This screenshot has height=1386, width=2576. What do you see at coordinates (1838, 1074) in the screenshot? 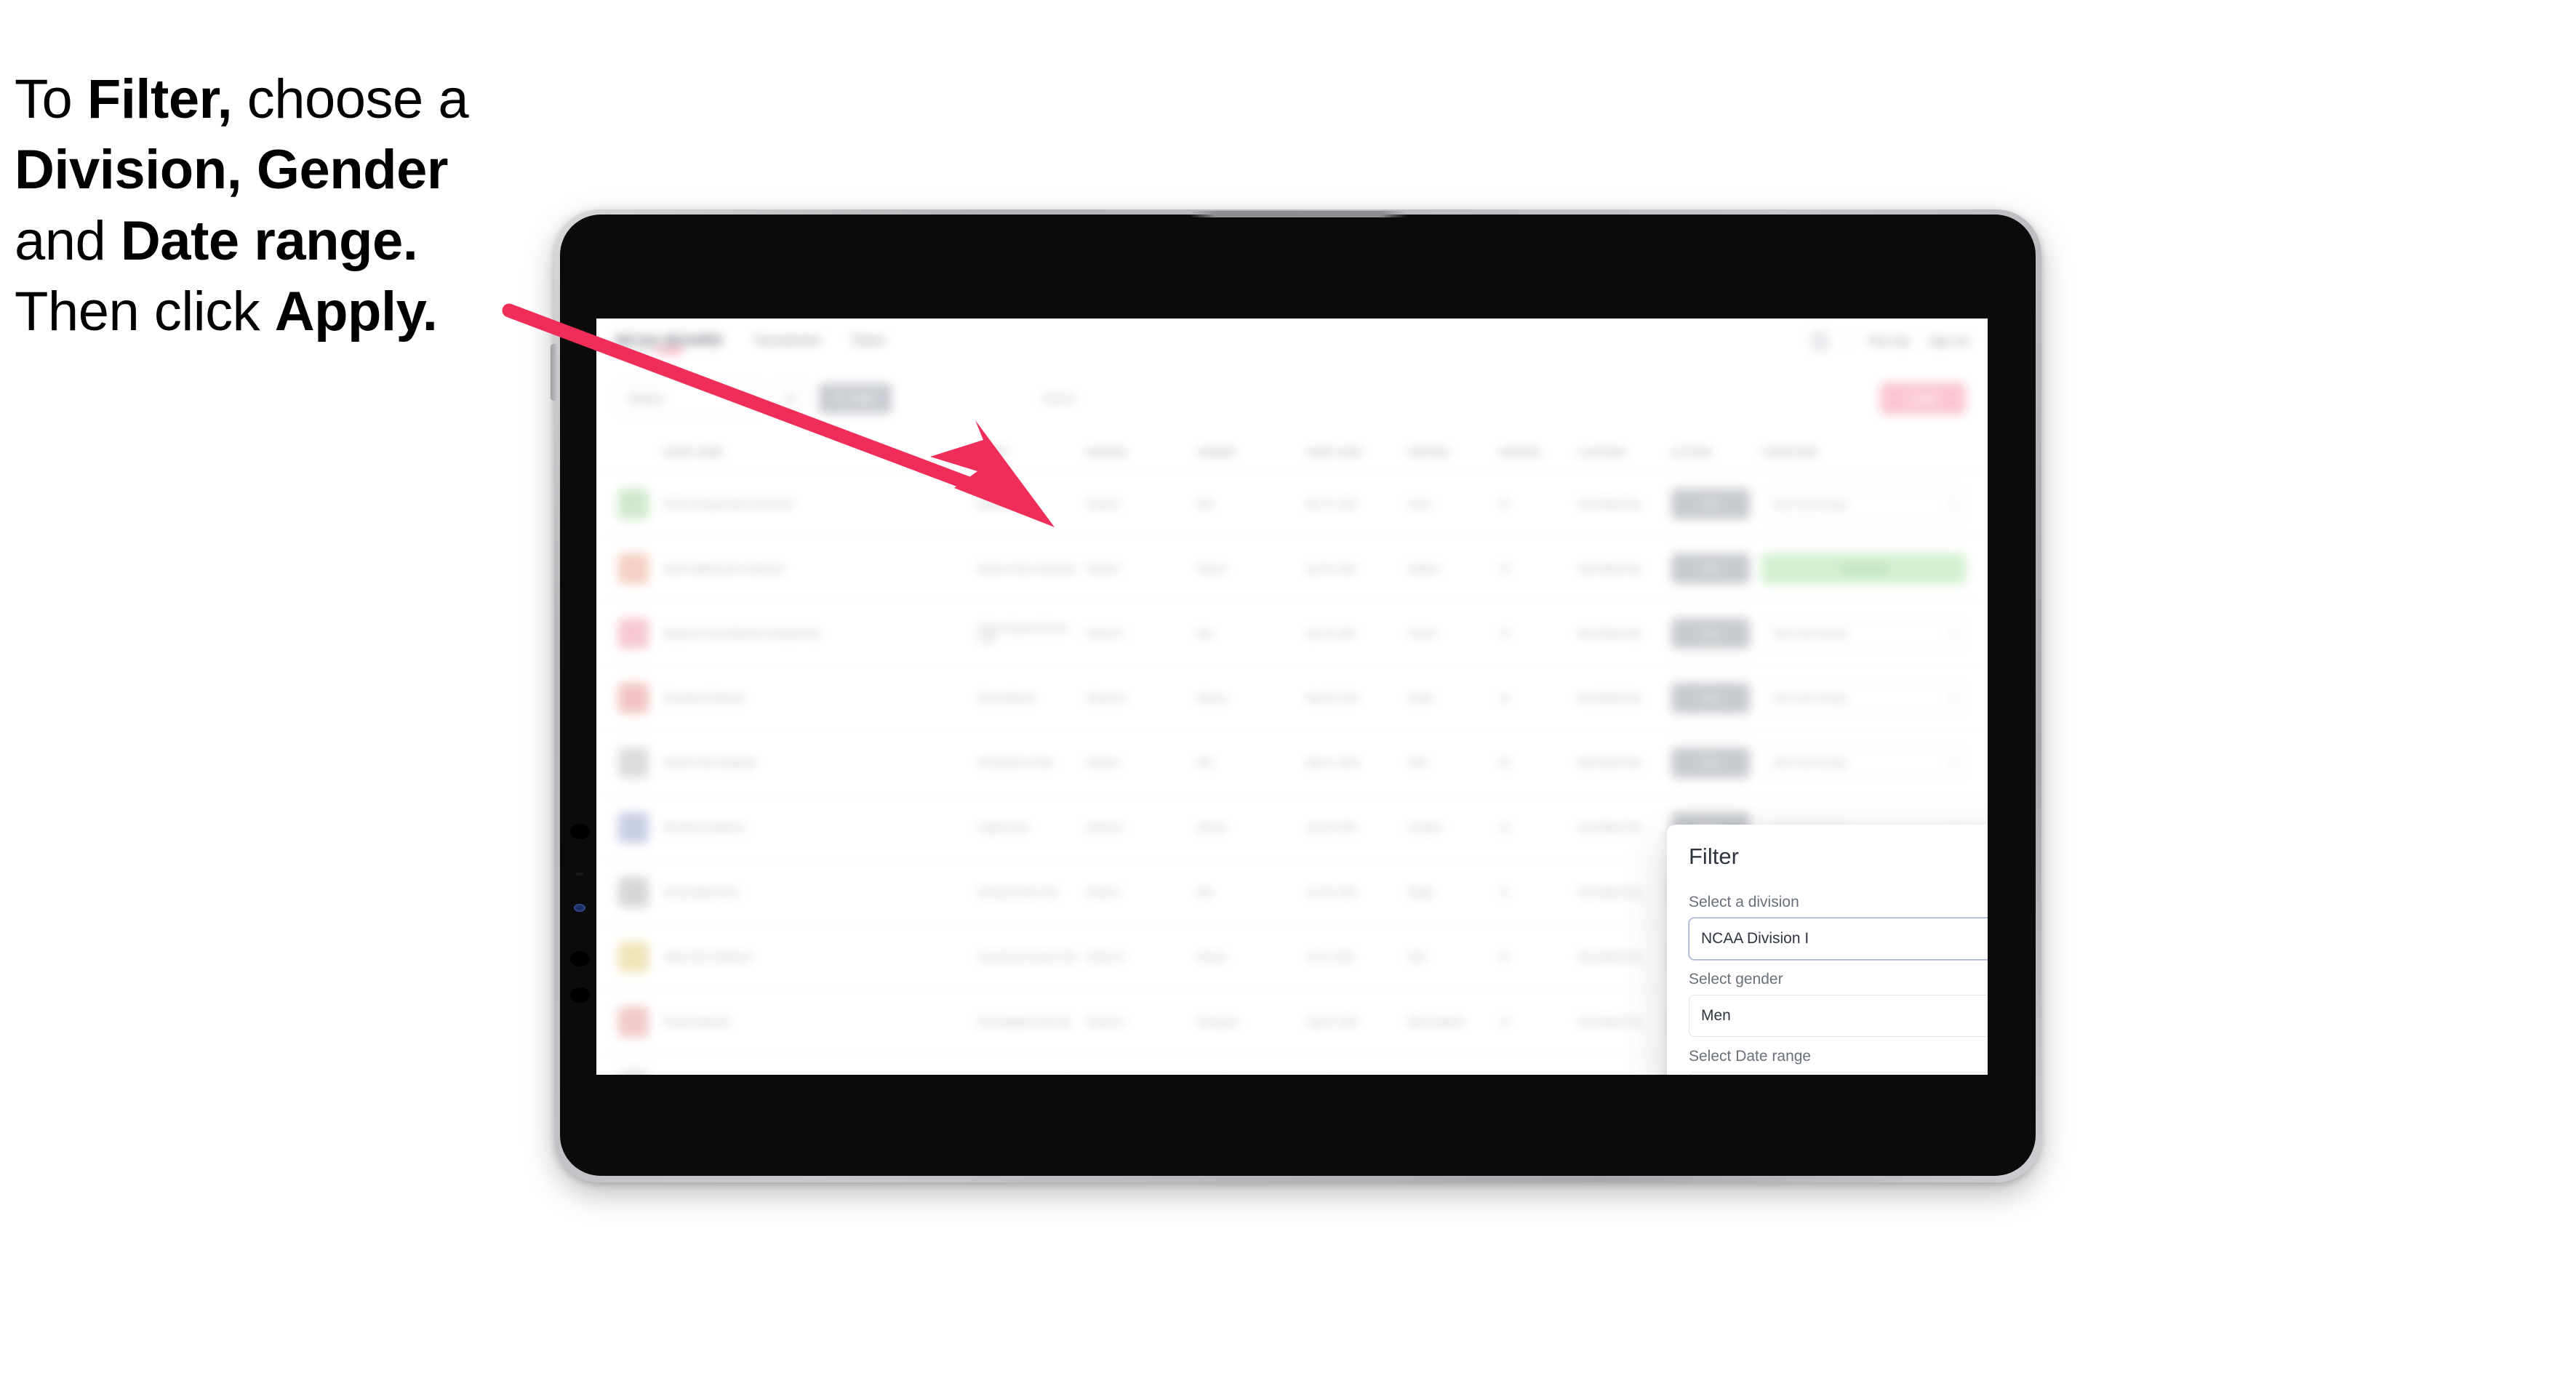
I see `date-range-picker: Pick a date` at bounding box center [1838, 1074].